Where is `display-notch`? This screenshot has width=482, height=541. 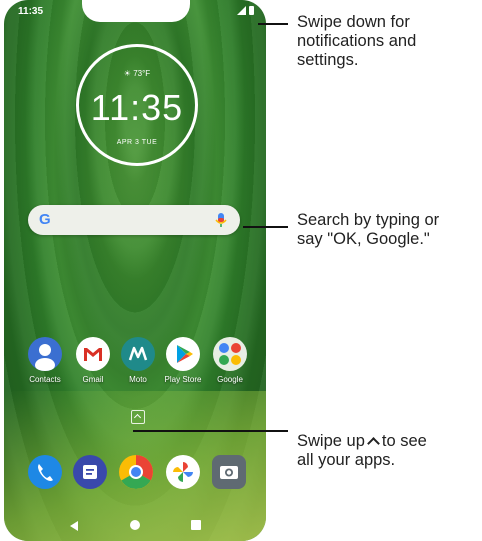 display-notch is located at coordinates (136, 11).